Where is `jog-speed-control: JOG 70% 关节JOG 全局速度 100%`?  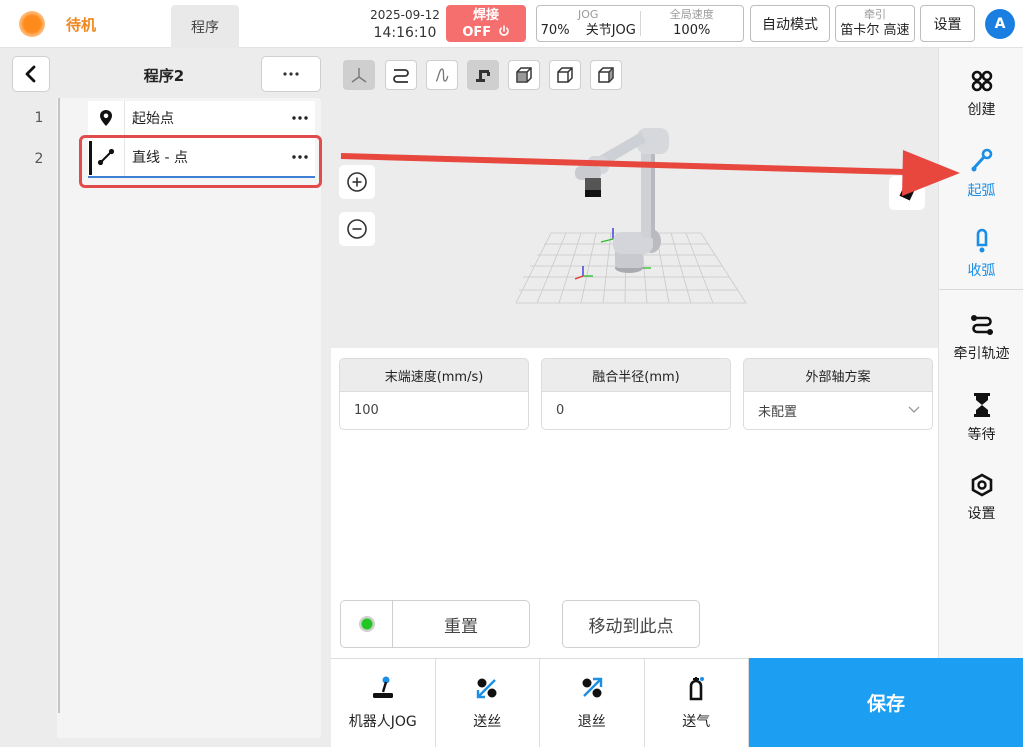
jog-speed-control: JOG 70% 关节JOG 全局速度 100% is located at coordinates (640, 23).